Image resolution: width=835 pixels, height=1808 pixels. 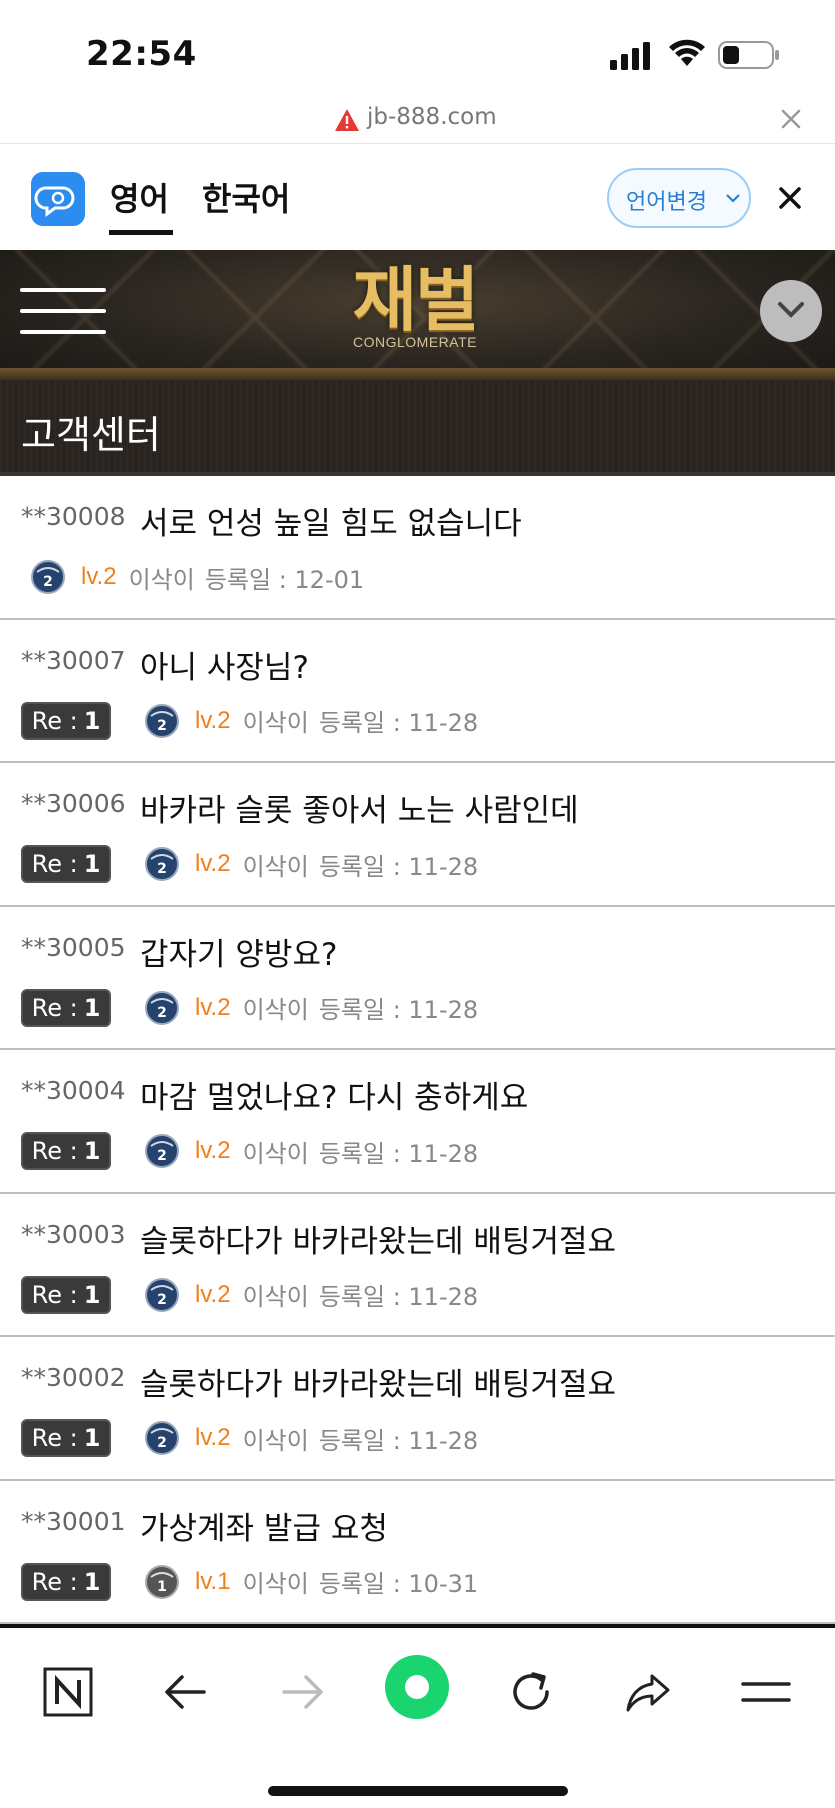 What do you see at coordinates (415, 342) in the screenshot?
I see `site-logo-subtitle: CONGLOMERATE` at bounding box center [415, 342].